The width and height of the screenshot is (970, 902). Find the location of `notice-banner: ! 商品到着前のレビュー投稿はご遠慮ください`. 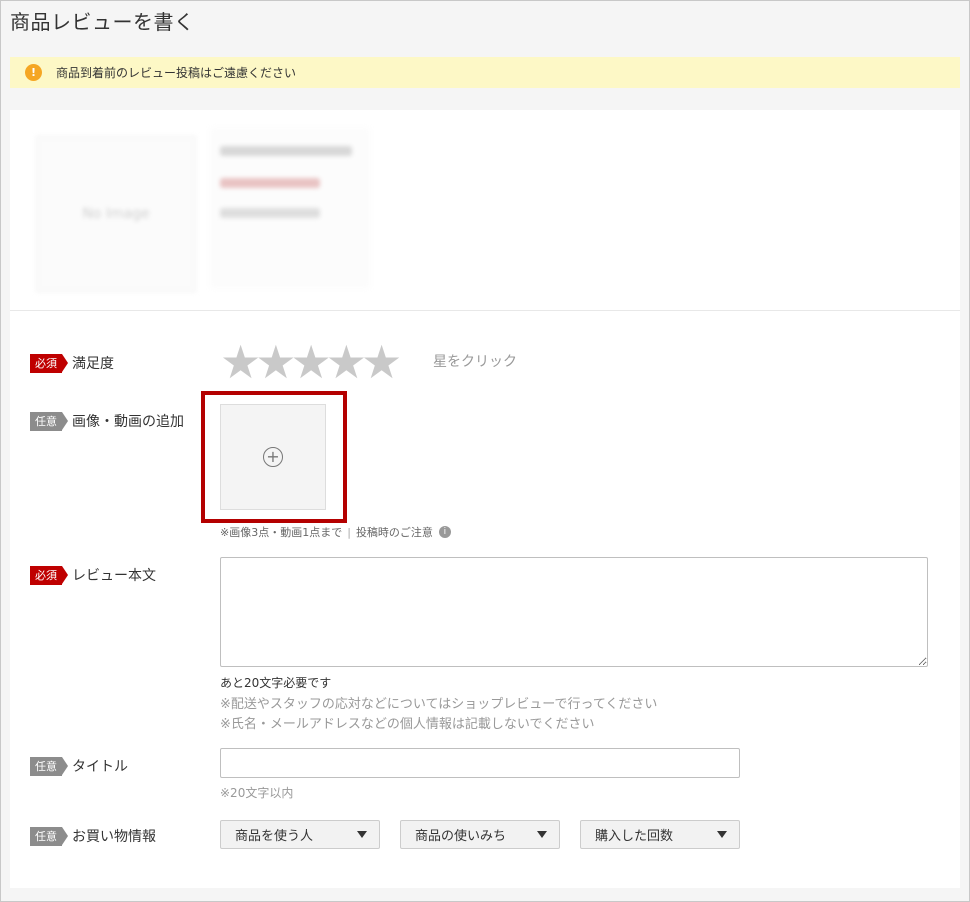

notice-banner: ! 商品到着前のレビュー投稿はご遠慮ください is located at coordinates (485, 72).